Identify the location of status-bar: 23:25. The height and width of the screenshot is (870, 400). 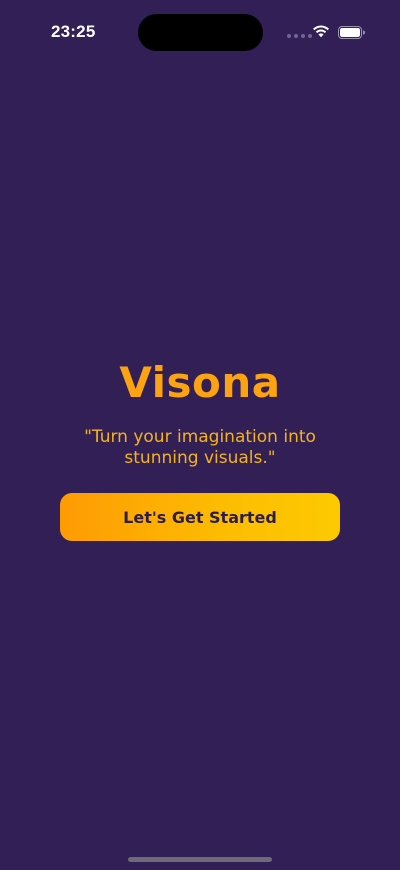
(200, 30).